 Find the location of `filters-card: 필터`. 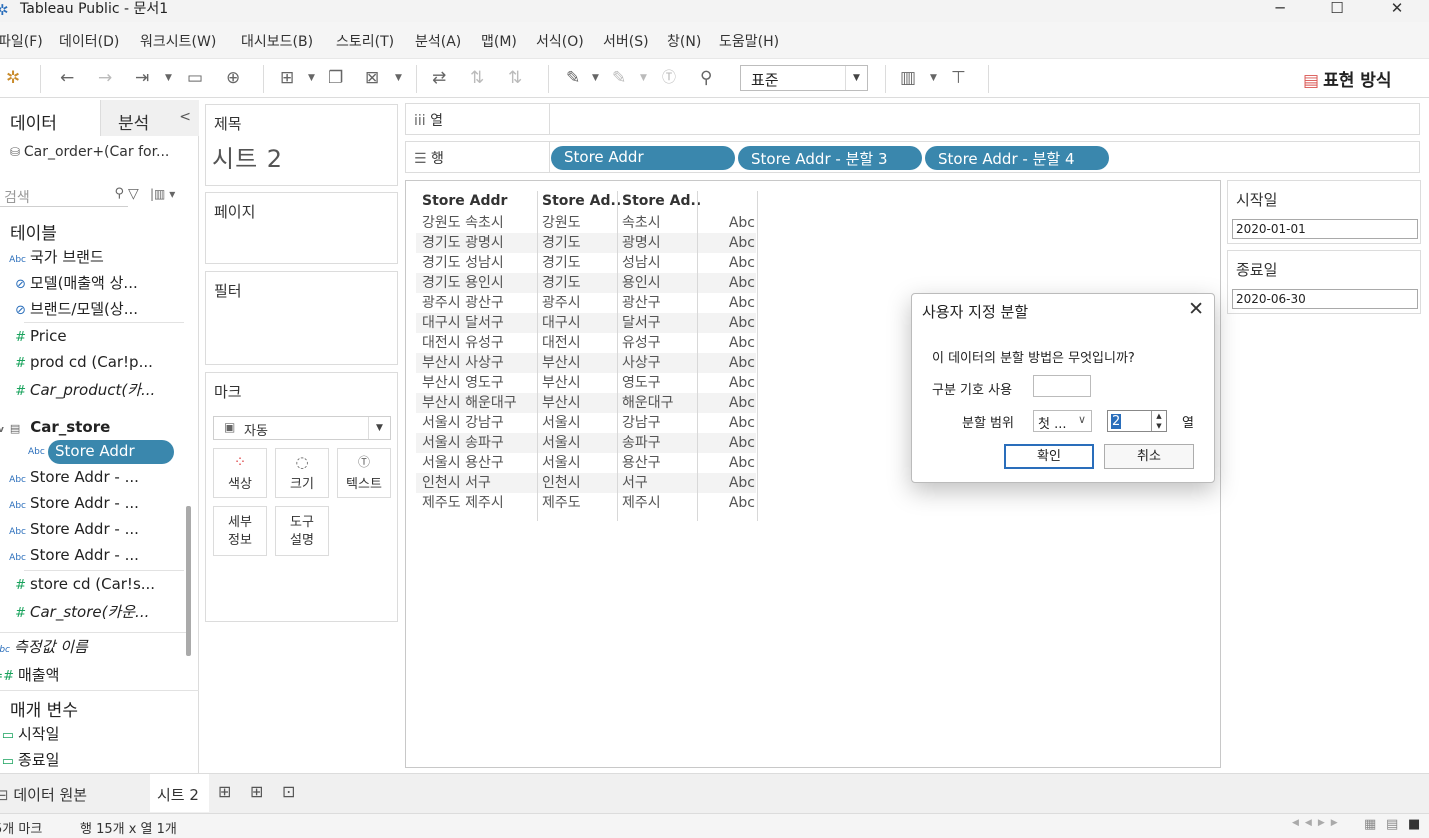

filters-card: 필터 is located at coordinates (301, 318).